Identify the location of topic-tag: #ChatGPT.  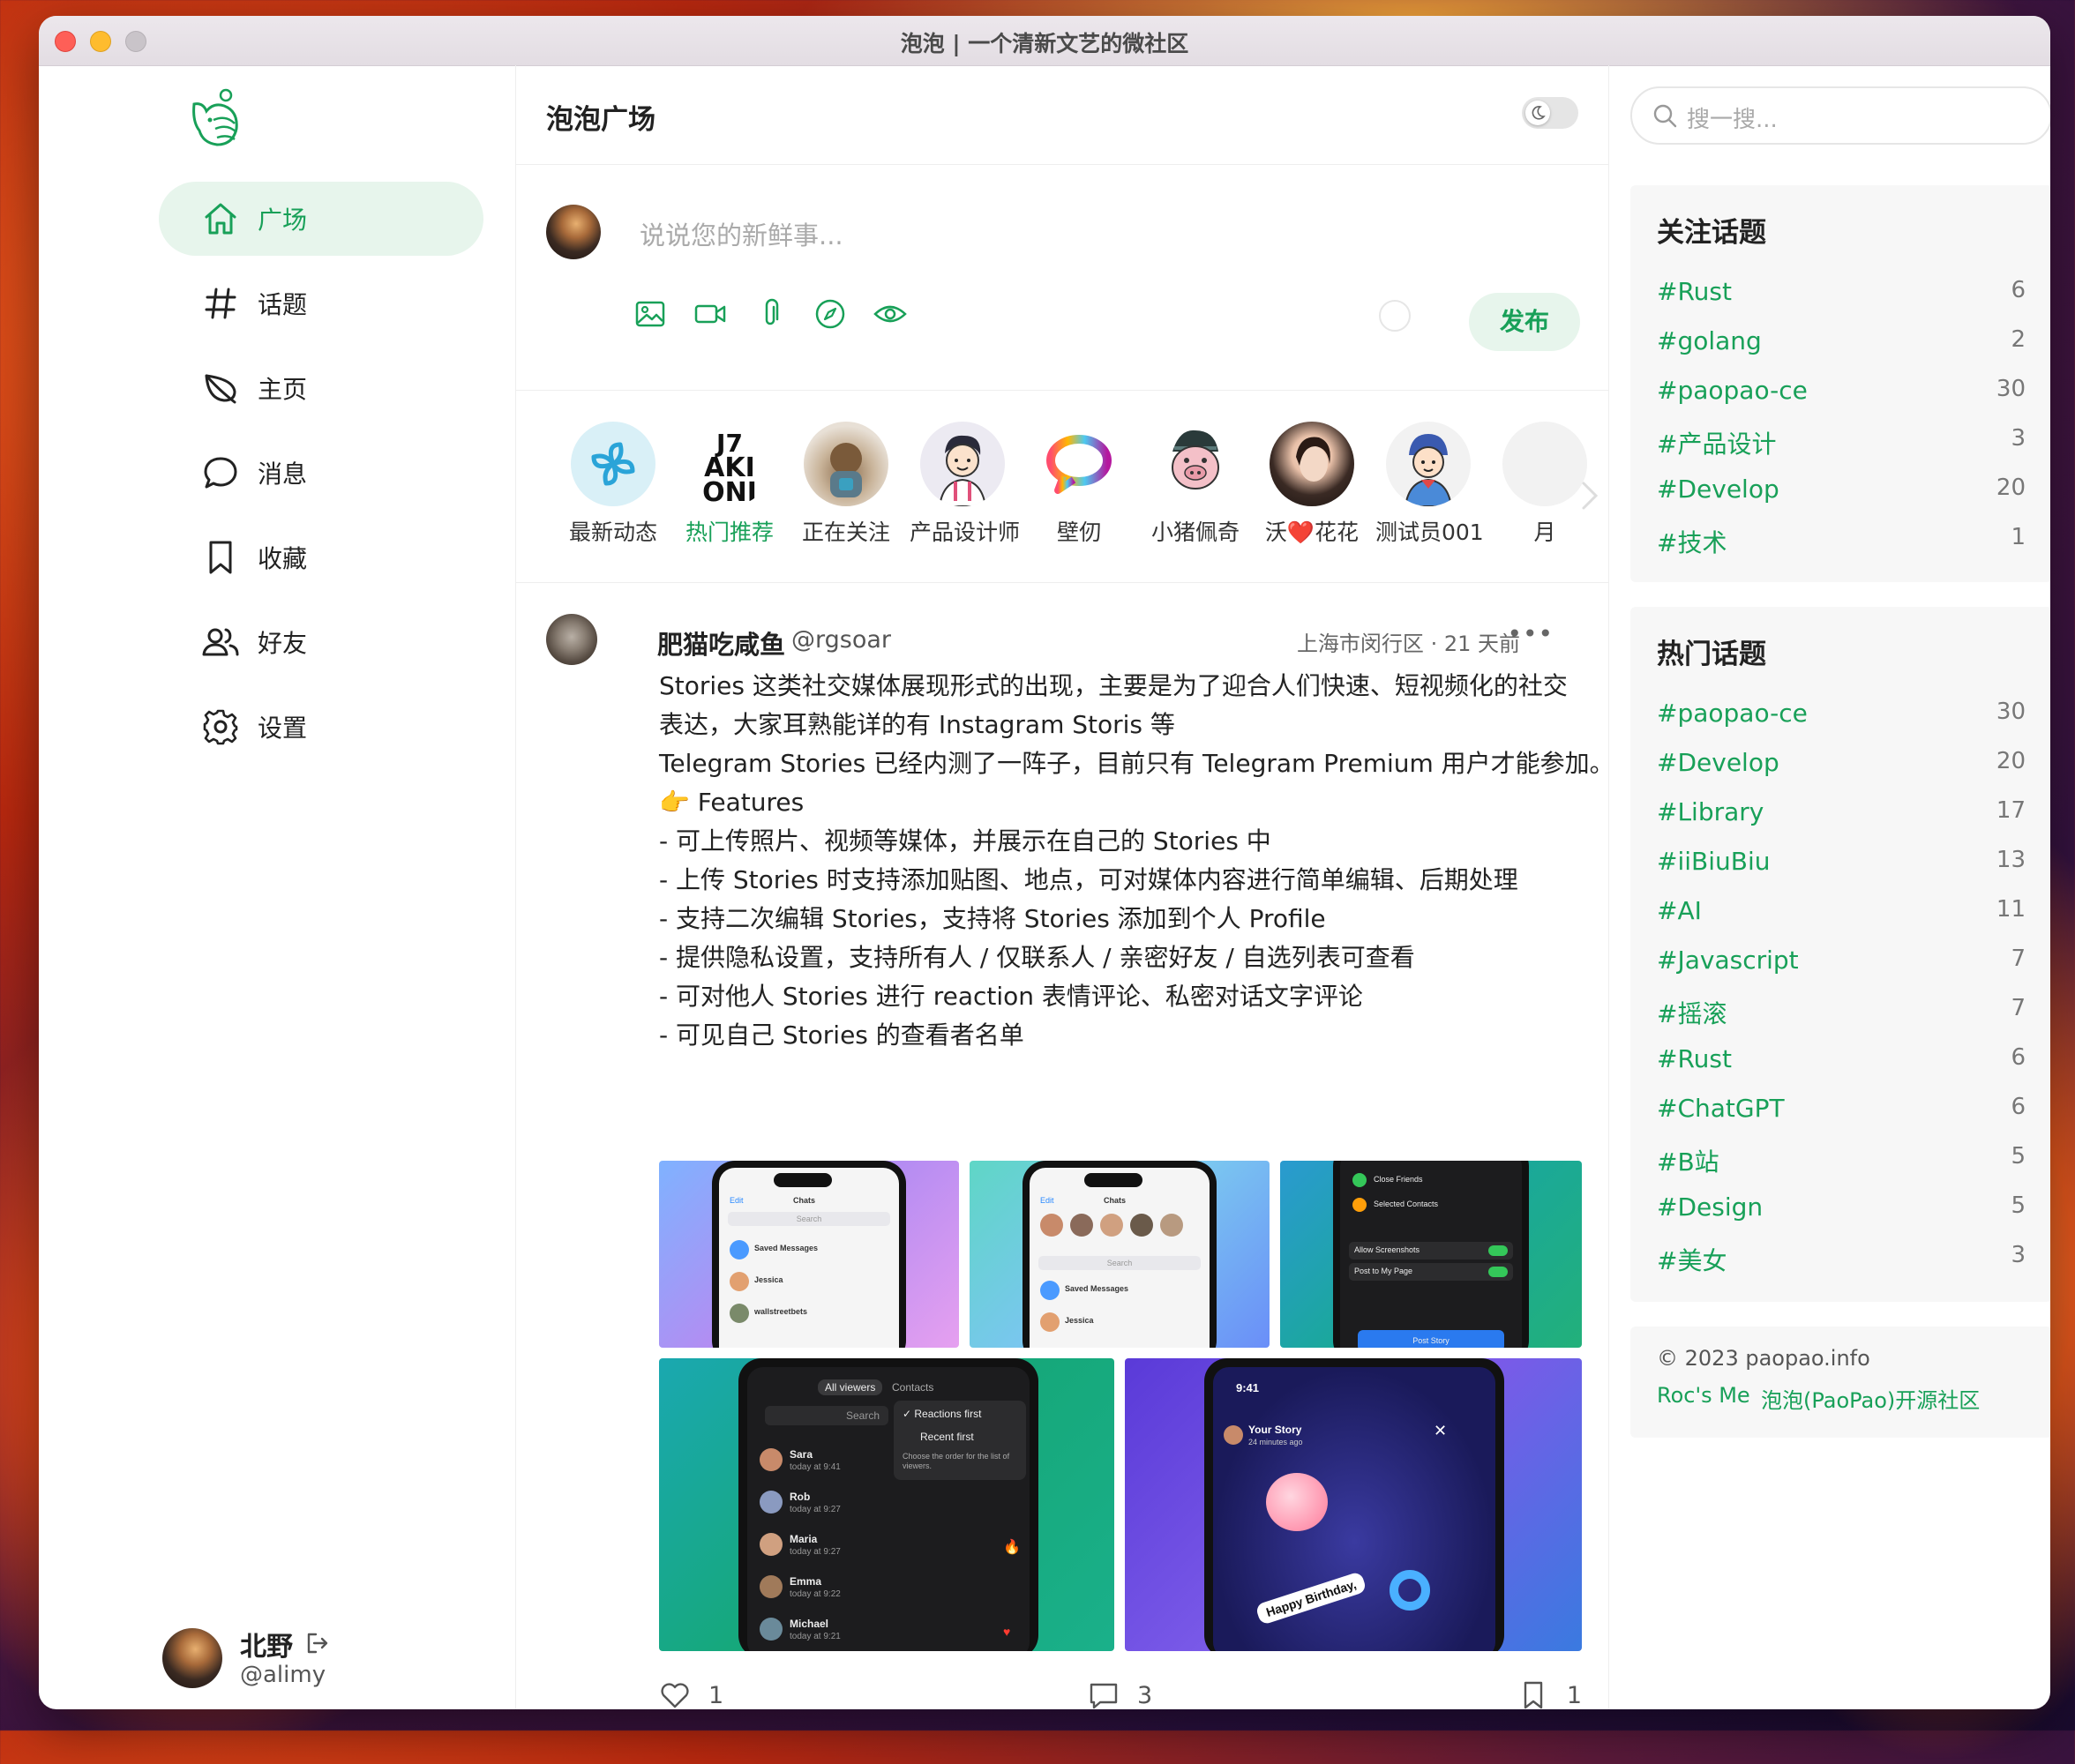
(1721, 1108).